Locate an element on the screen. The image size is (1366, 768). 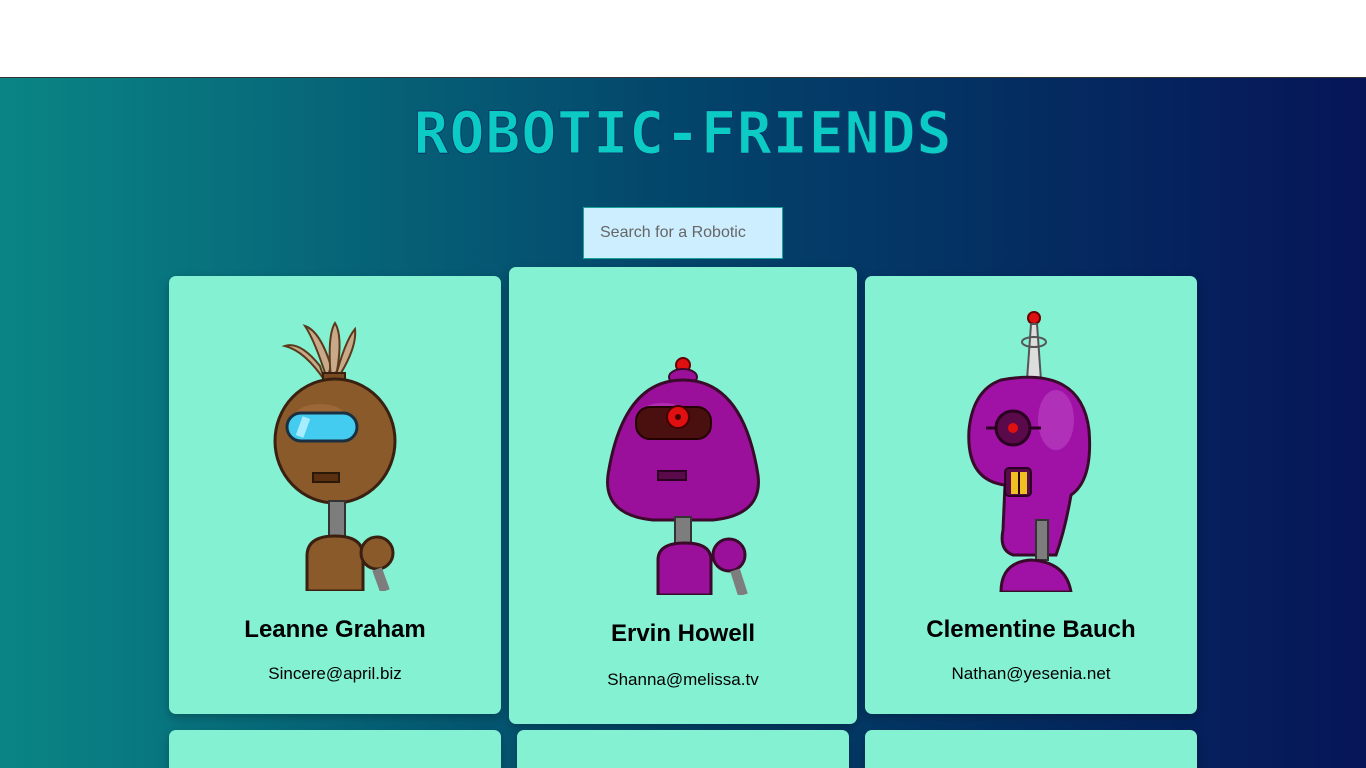
robot-card: Leanne Graham Sincere@april.biz is located at coordinates (335, 495).